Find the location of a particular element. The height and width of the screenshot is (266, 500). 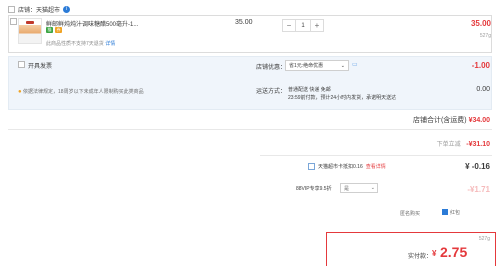

shipping-label: 运送方式： is located at coordinates (271, 92).